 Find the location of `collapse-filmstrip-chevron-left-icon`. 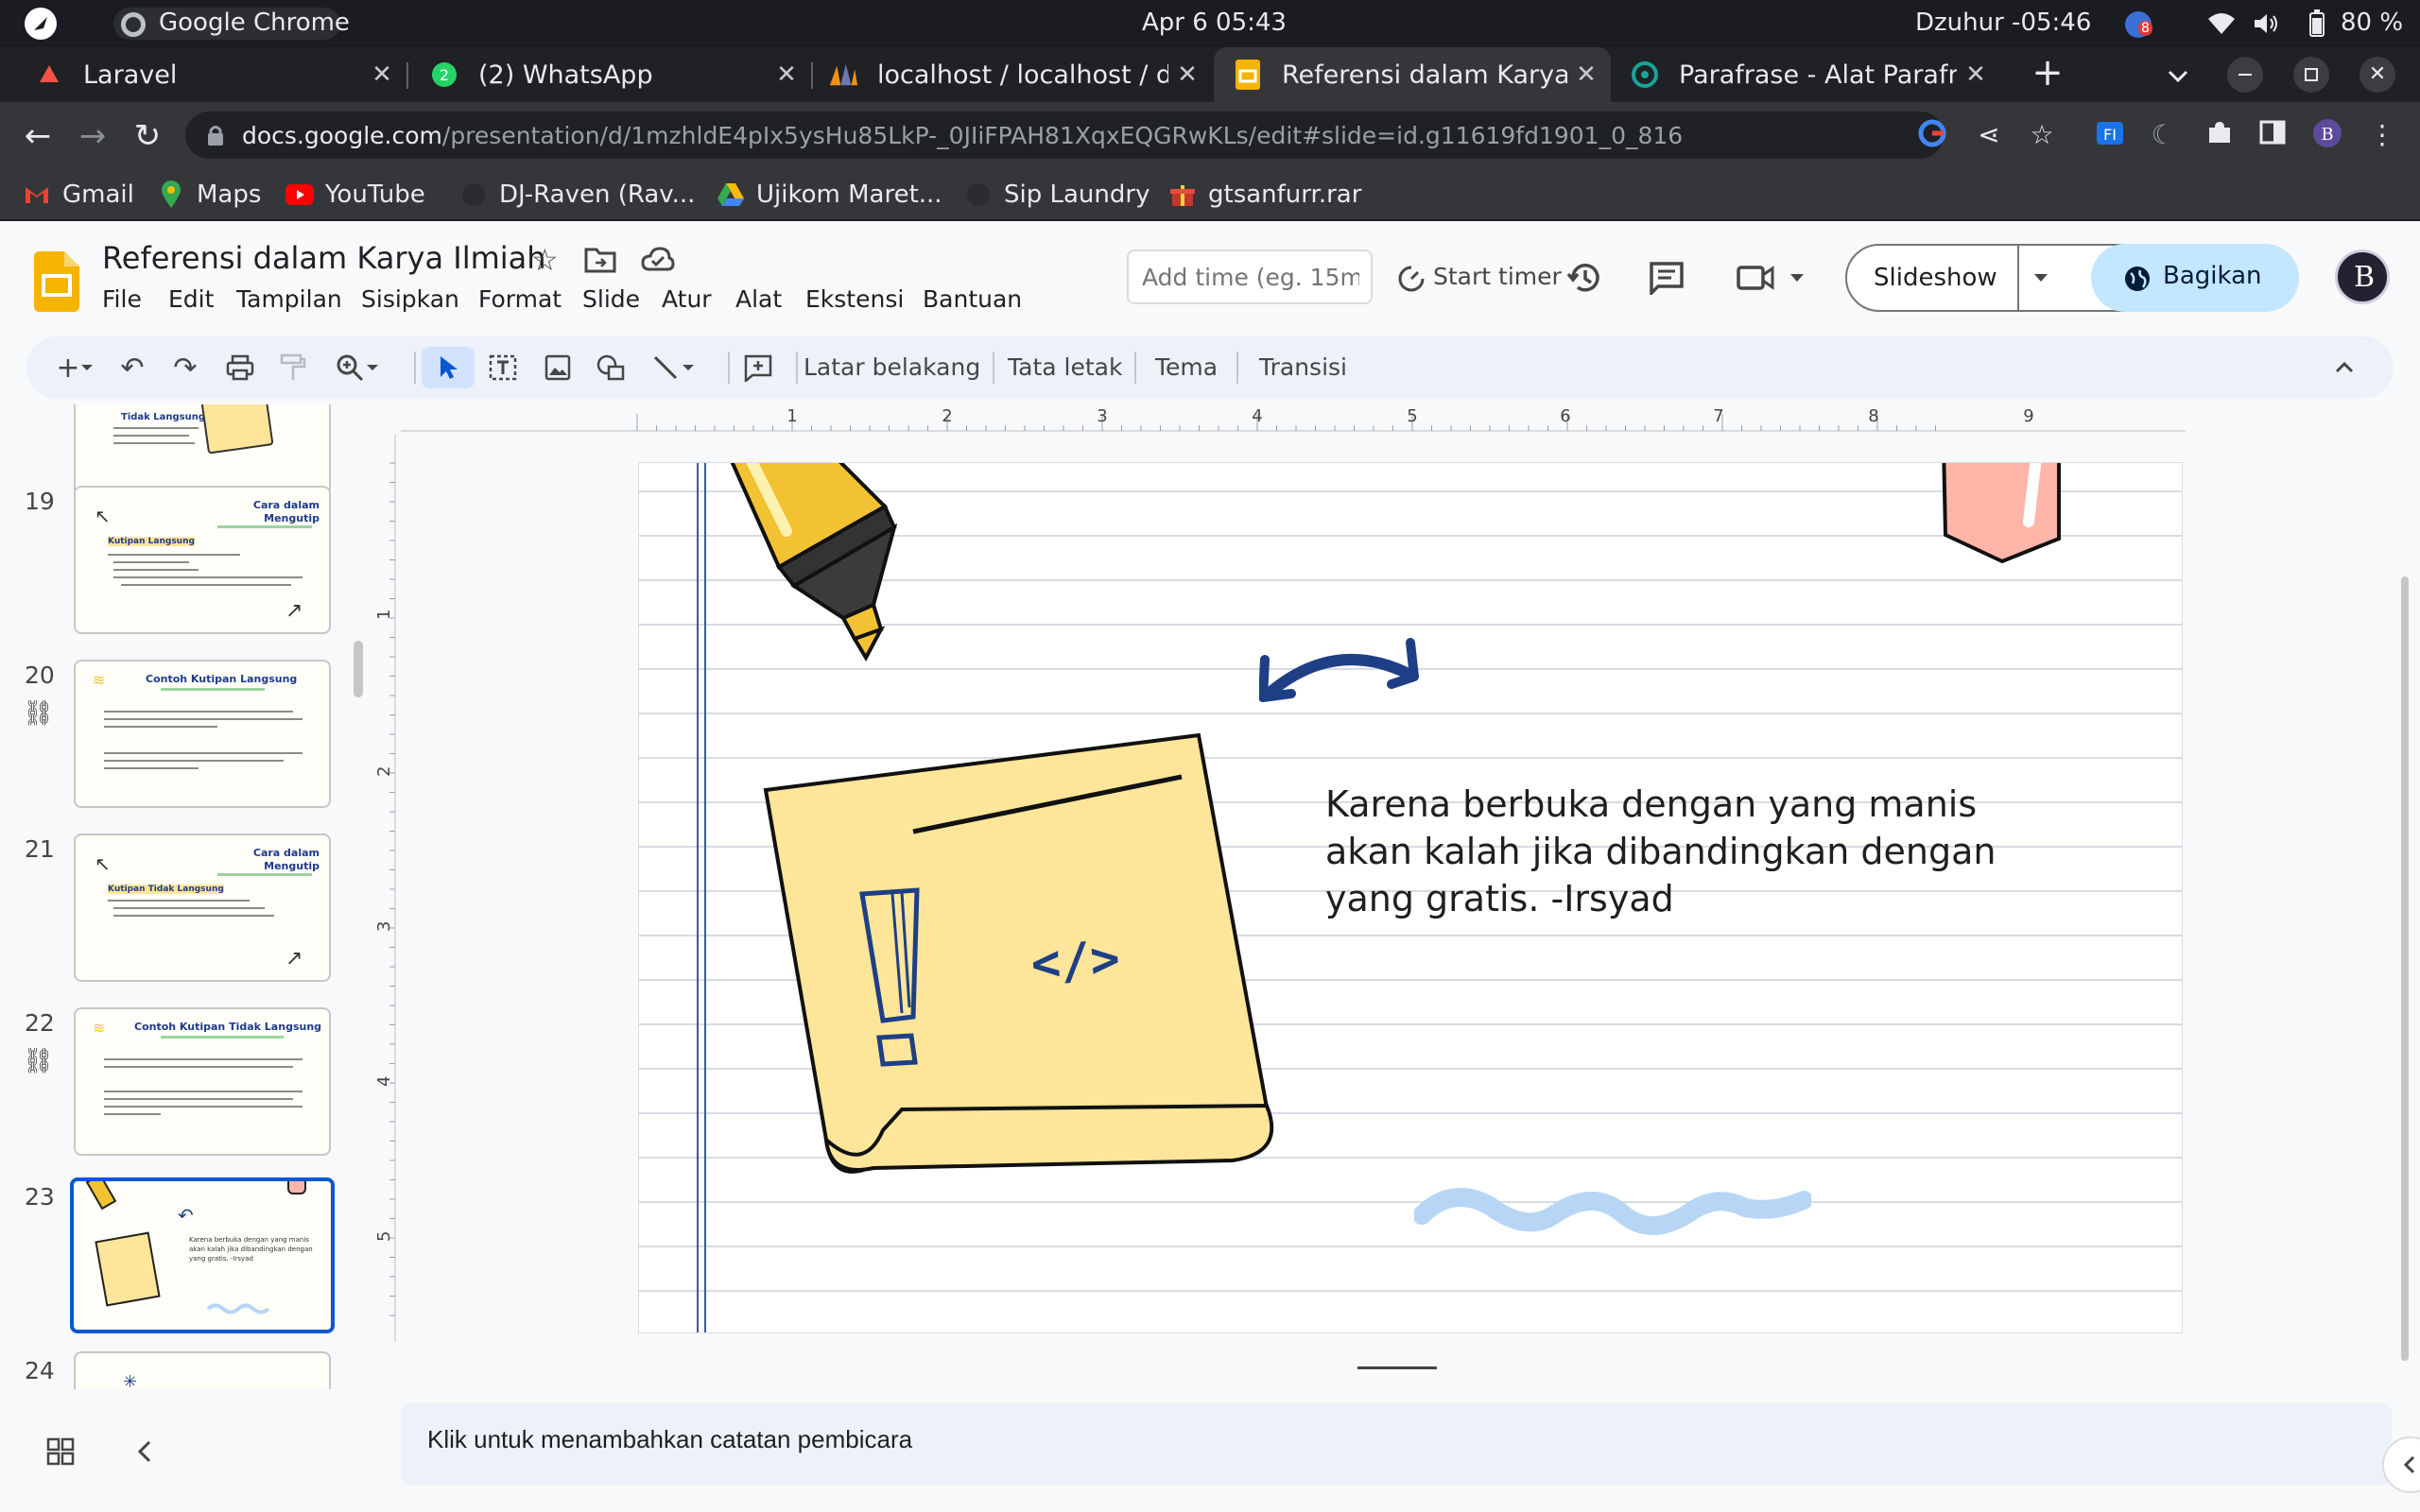

collapse-filmstrip-chevron-left-icon is located at coordinates (145, 1451).